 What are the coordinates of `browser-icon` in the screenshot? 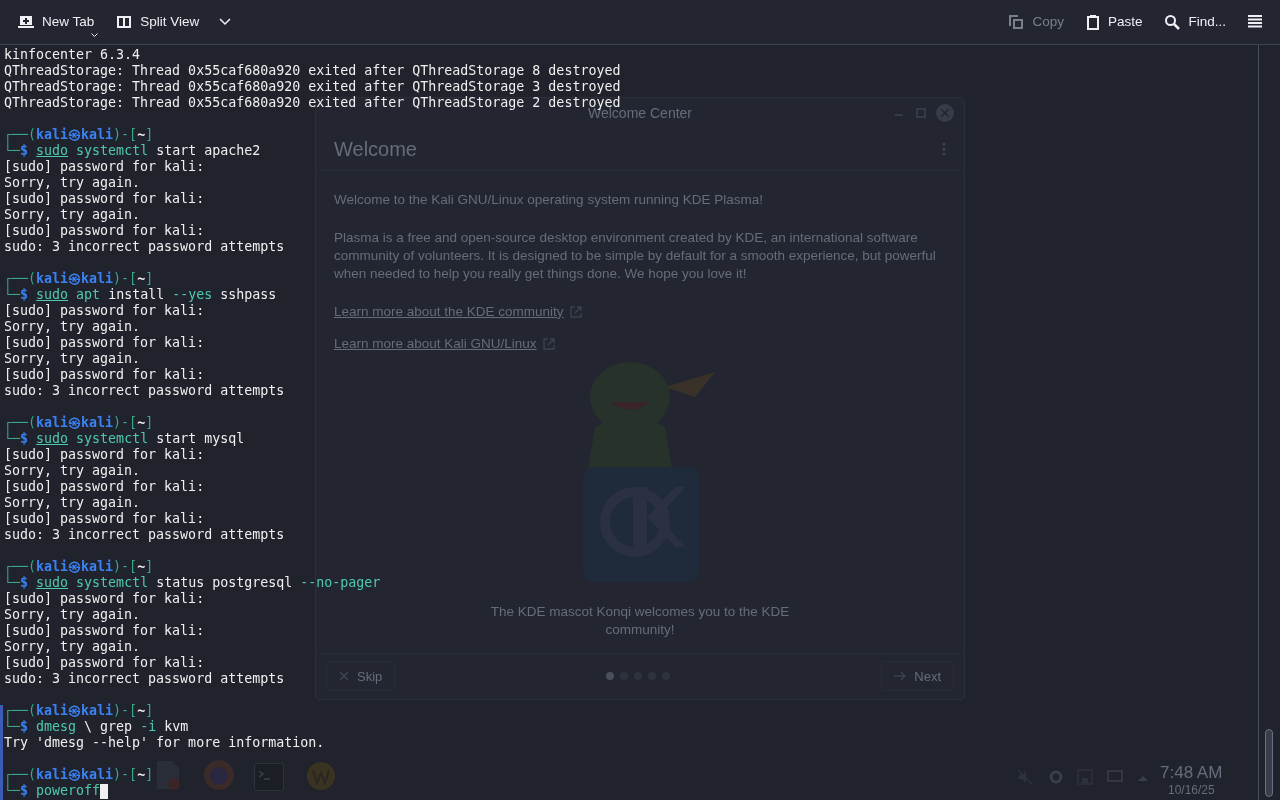 It's located at (219, 775).